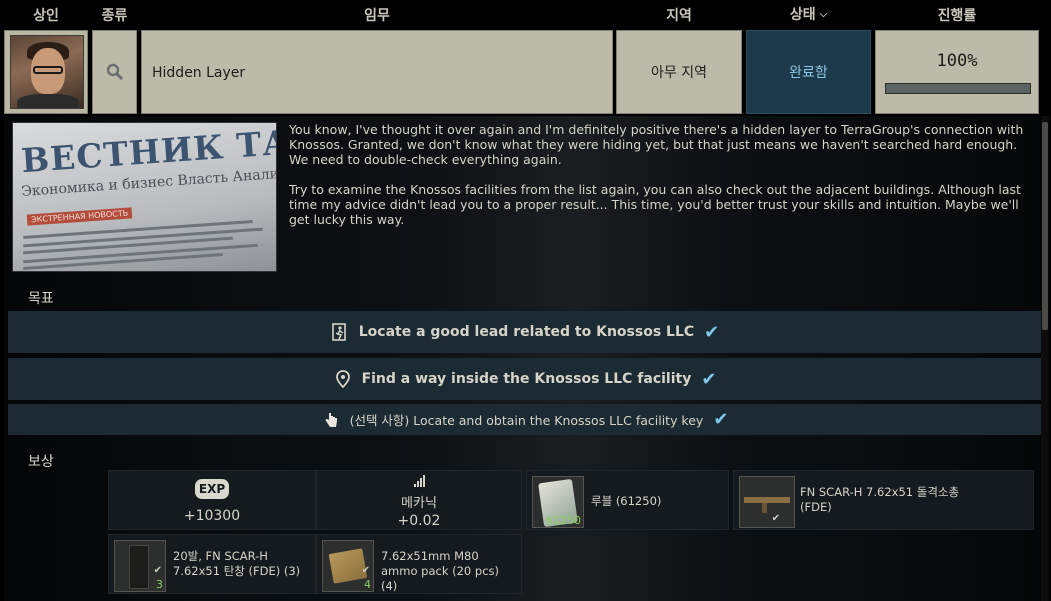 This screenshot has height=601, width=1051. What do you see at coordinates (558, 502) in the screenshot?
I see `roubles-item-image: 61250` at bounding box center [558, 502].